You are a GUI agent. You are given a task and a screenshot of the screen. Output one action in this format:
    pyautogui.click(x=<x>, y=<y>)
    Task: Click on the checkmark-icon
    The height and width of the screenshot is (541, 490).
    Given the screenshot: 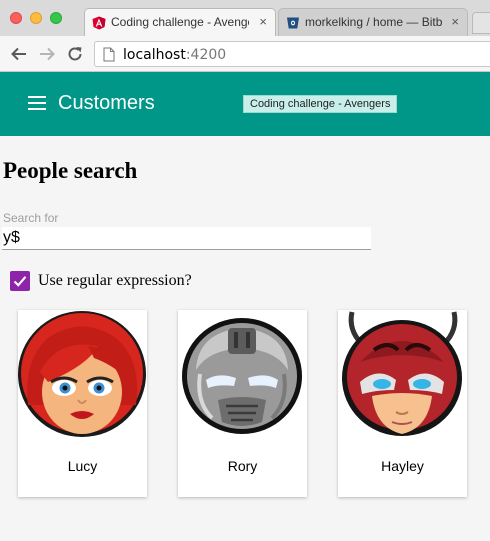 What is the action you would take?
    pyautogui.click(x=20, y=281)
    